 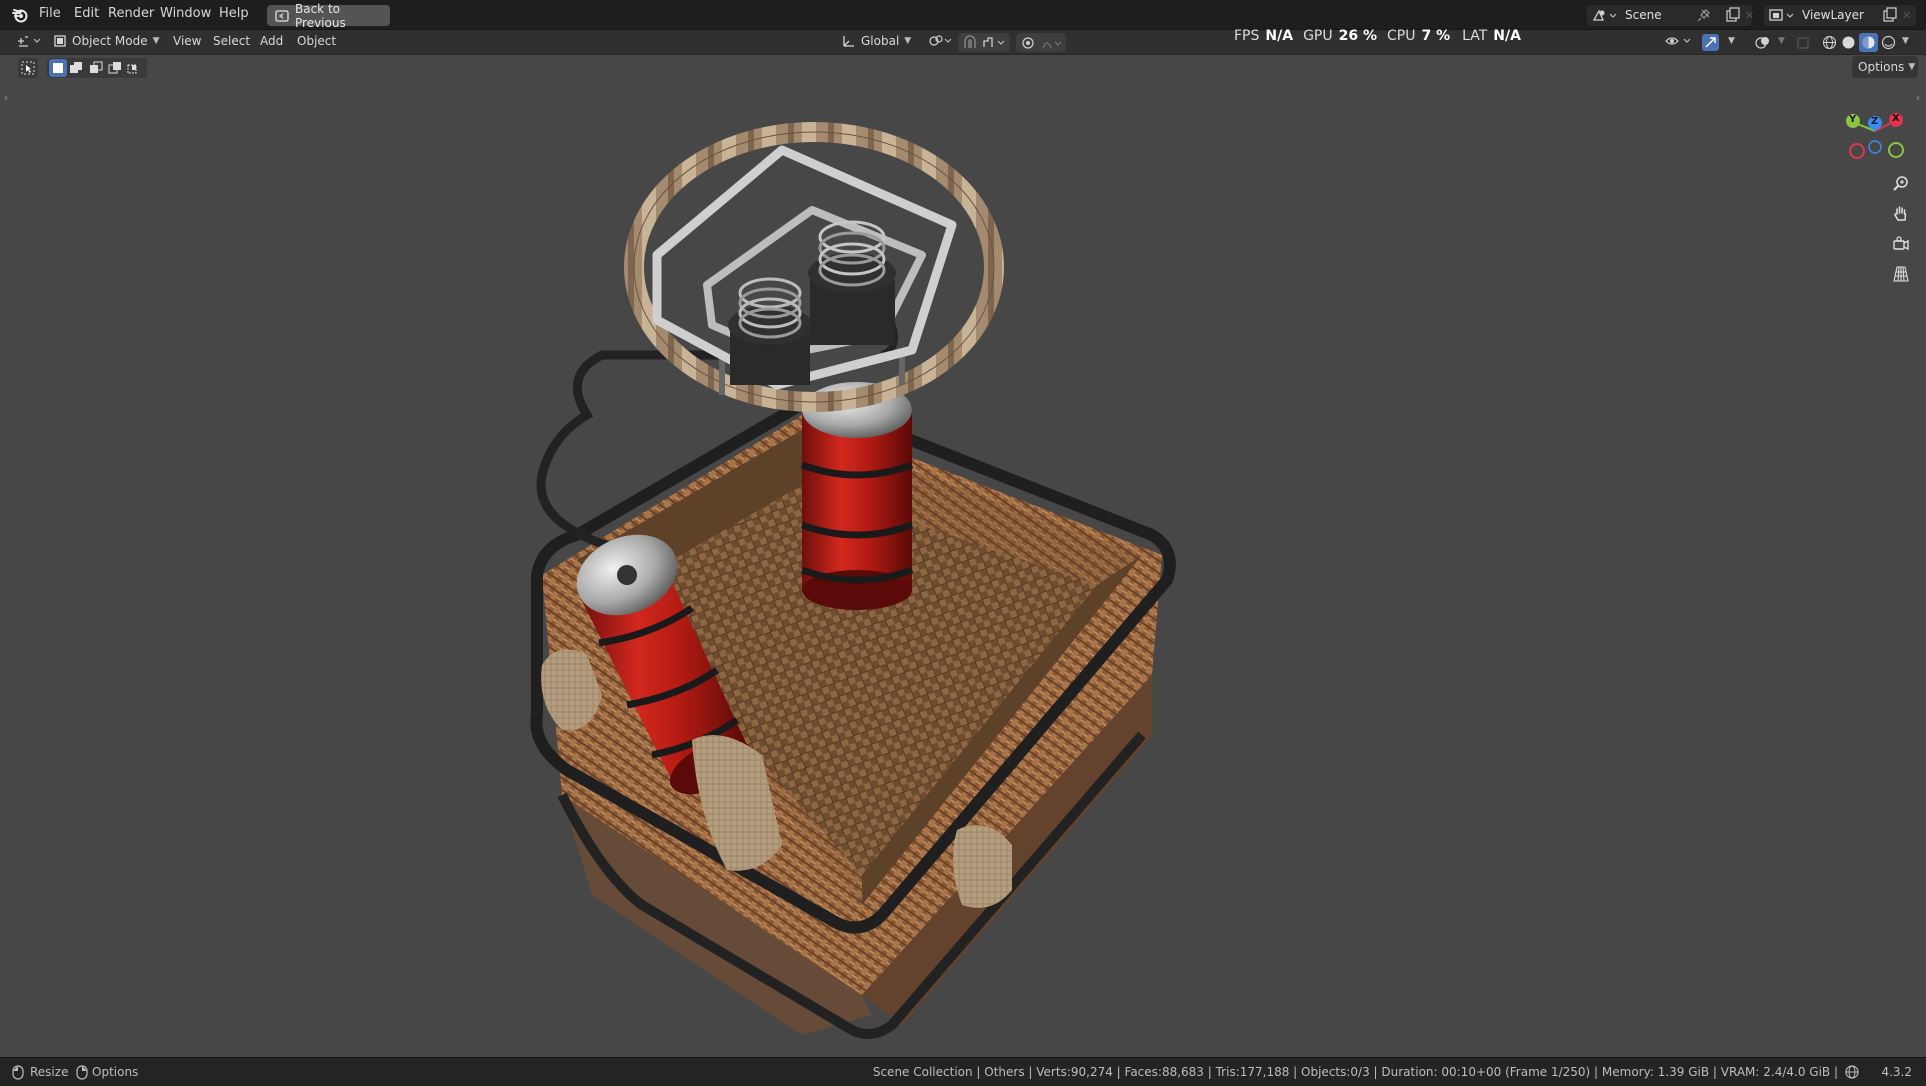 What do you see at coordinates (50, 13) in the screenshot?
I see `menu-file: File` at bounding box center [50, 13].